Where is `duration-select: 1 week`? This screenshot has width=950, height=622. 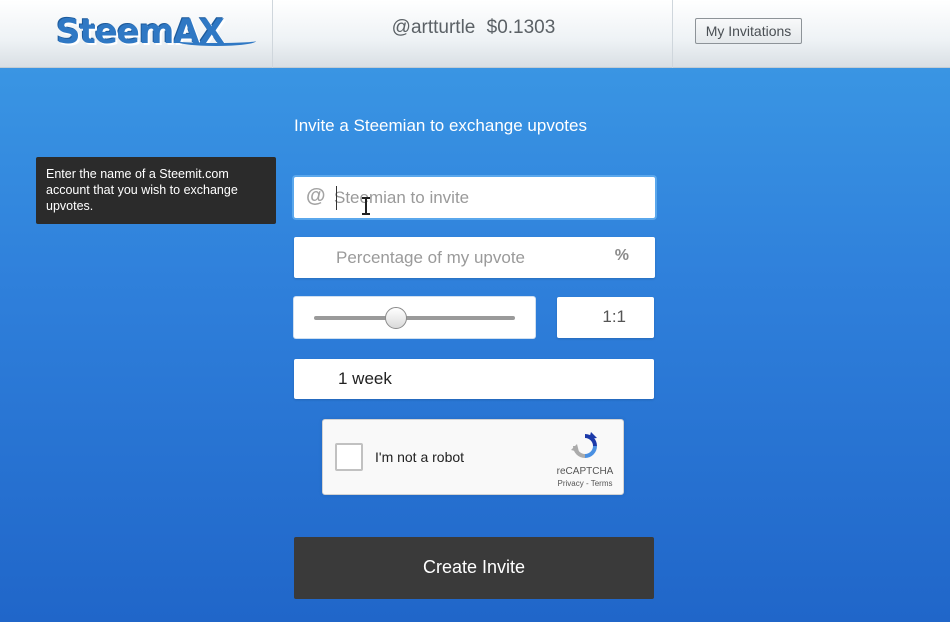
duration-select: 1 week is located at coordinates (474, 379).